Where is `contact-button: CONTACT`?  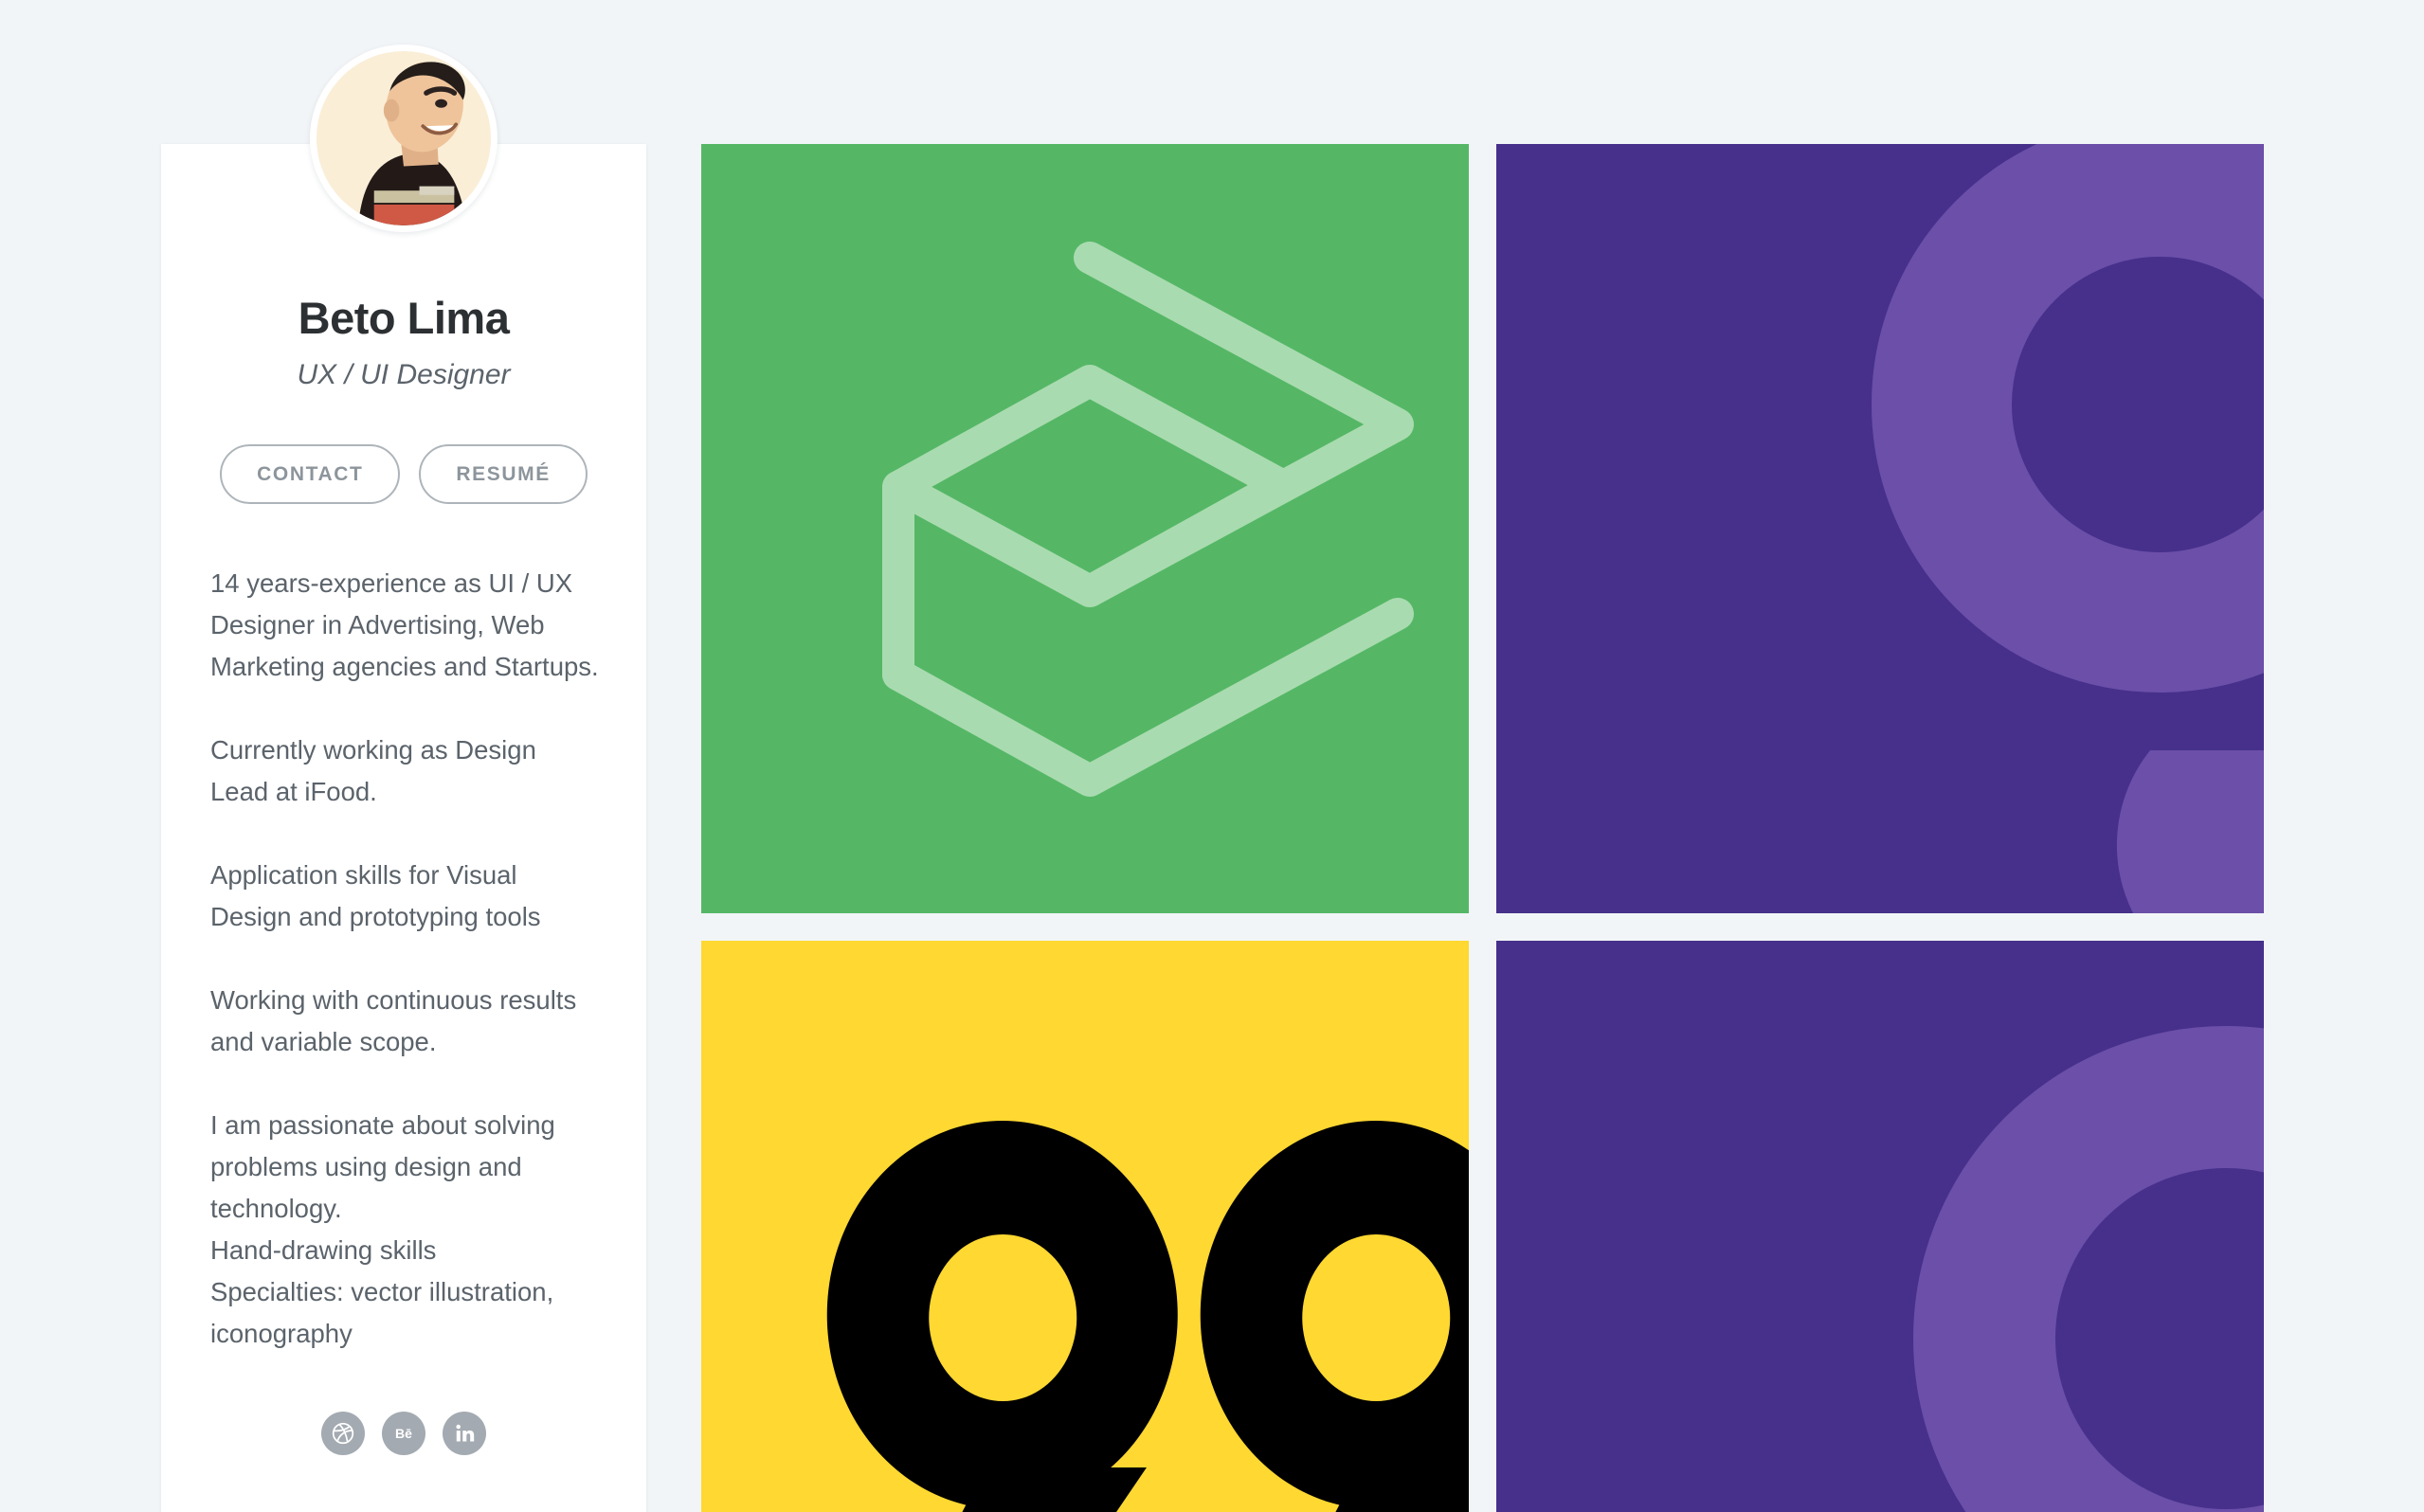
contact-button: CONTACT is located at coordinates (310, 474).